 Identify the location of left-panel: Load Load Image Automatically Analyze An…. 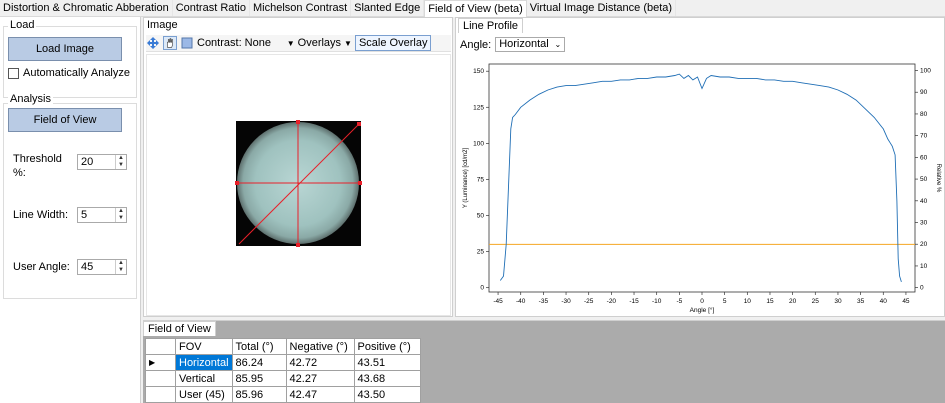
(70, 210).